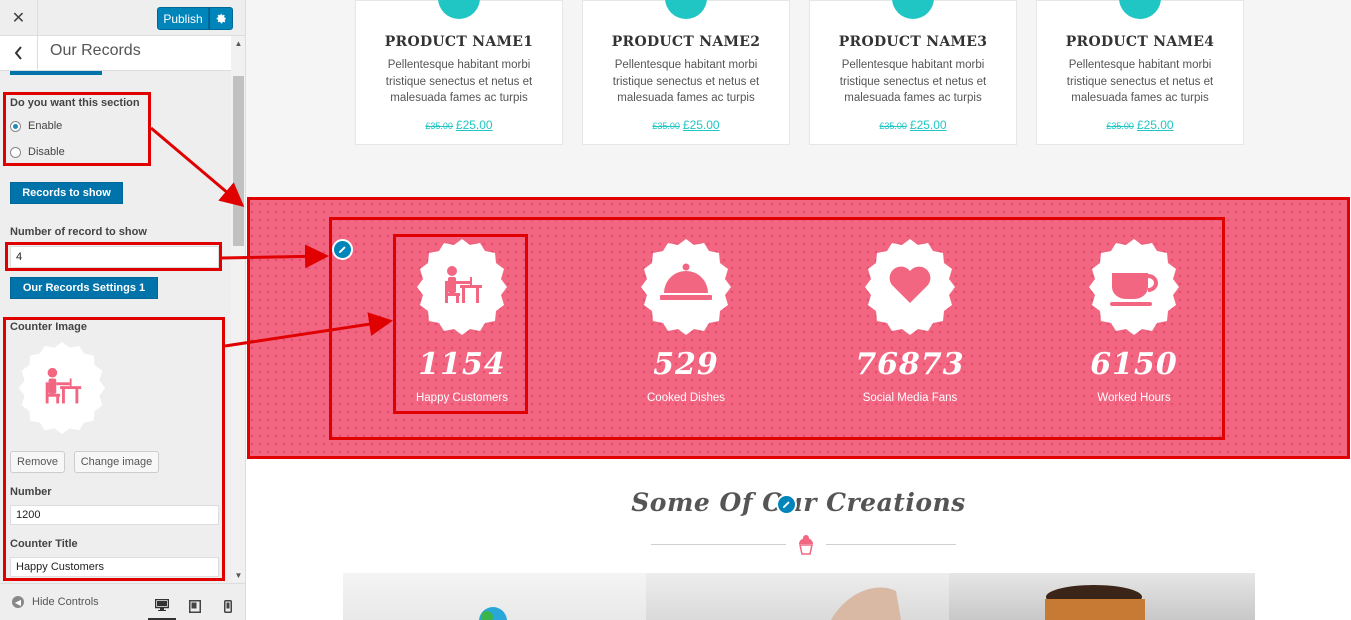  Describe the element at coordinates (45, 126) in the screenshot. I see `radio-enable-label: Enable` at that location.